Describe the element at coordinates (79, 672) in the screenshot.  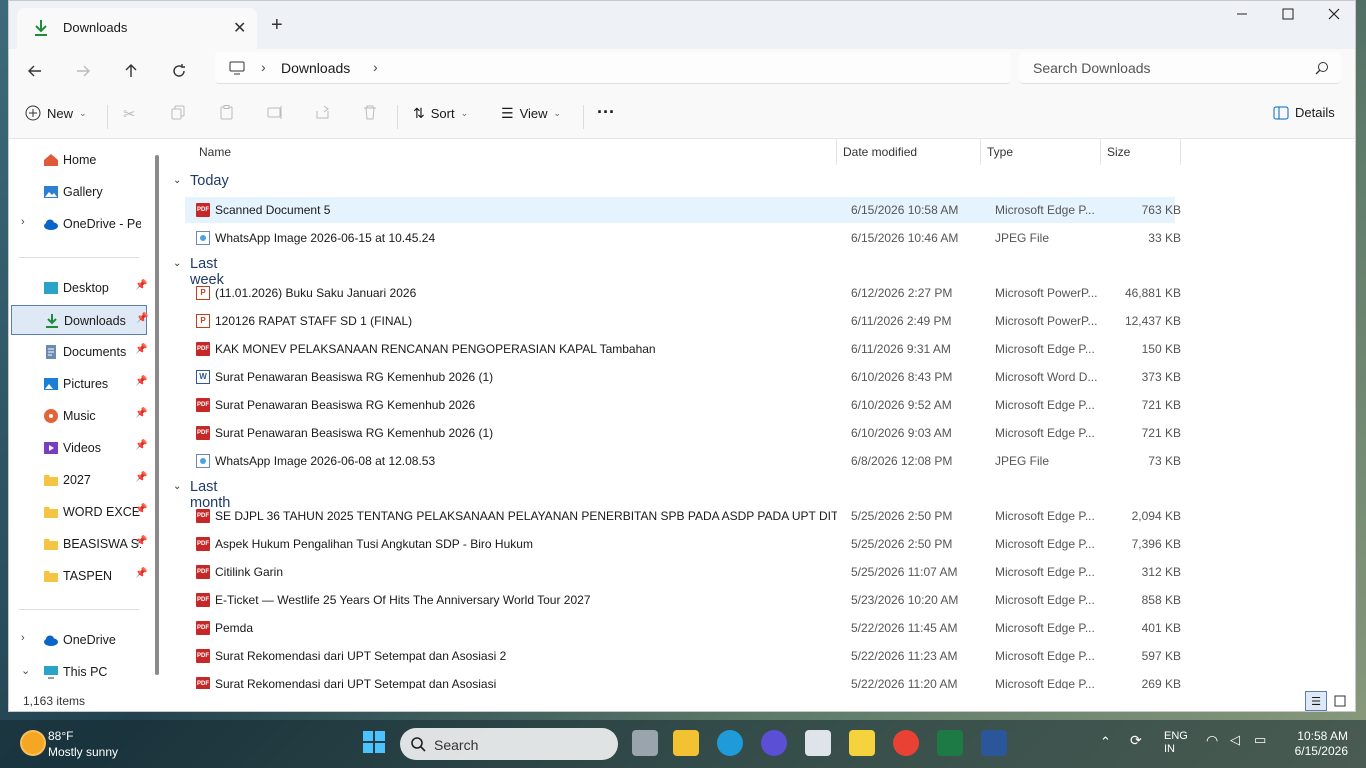
I see `sidebar-item-this-pc: ⌄ This PC` at that location.